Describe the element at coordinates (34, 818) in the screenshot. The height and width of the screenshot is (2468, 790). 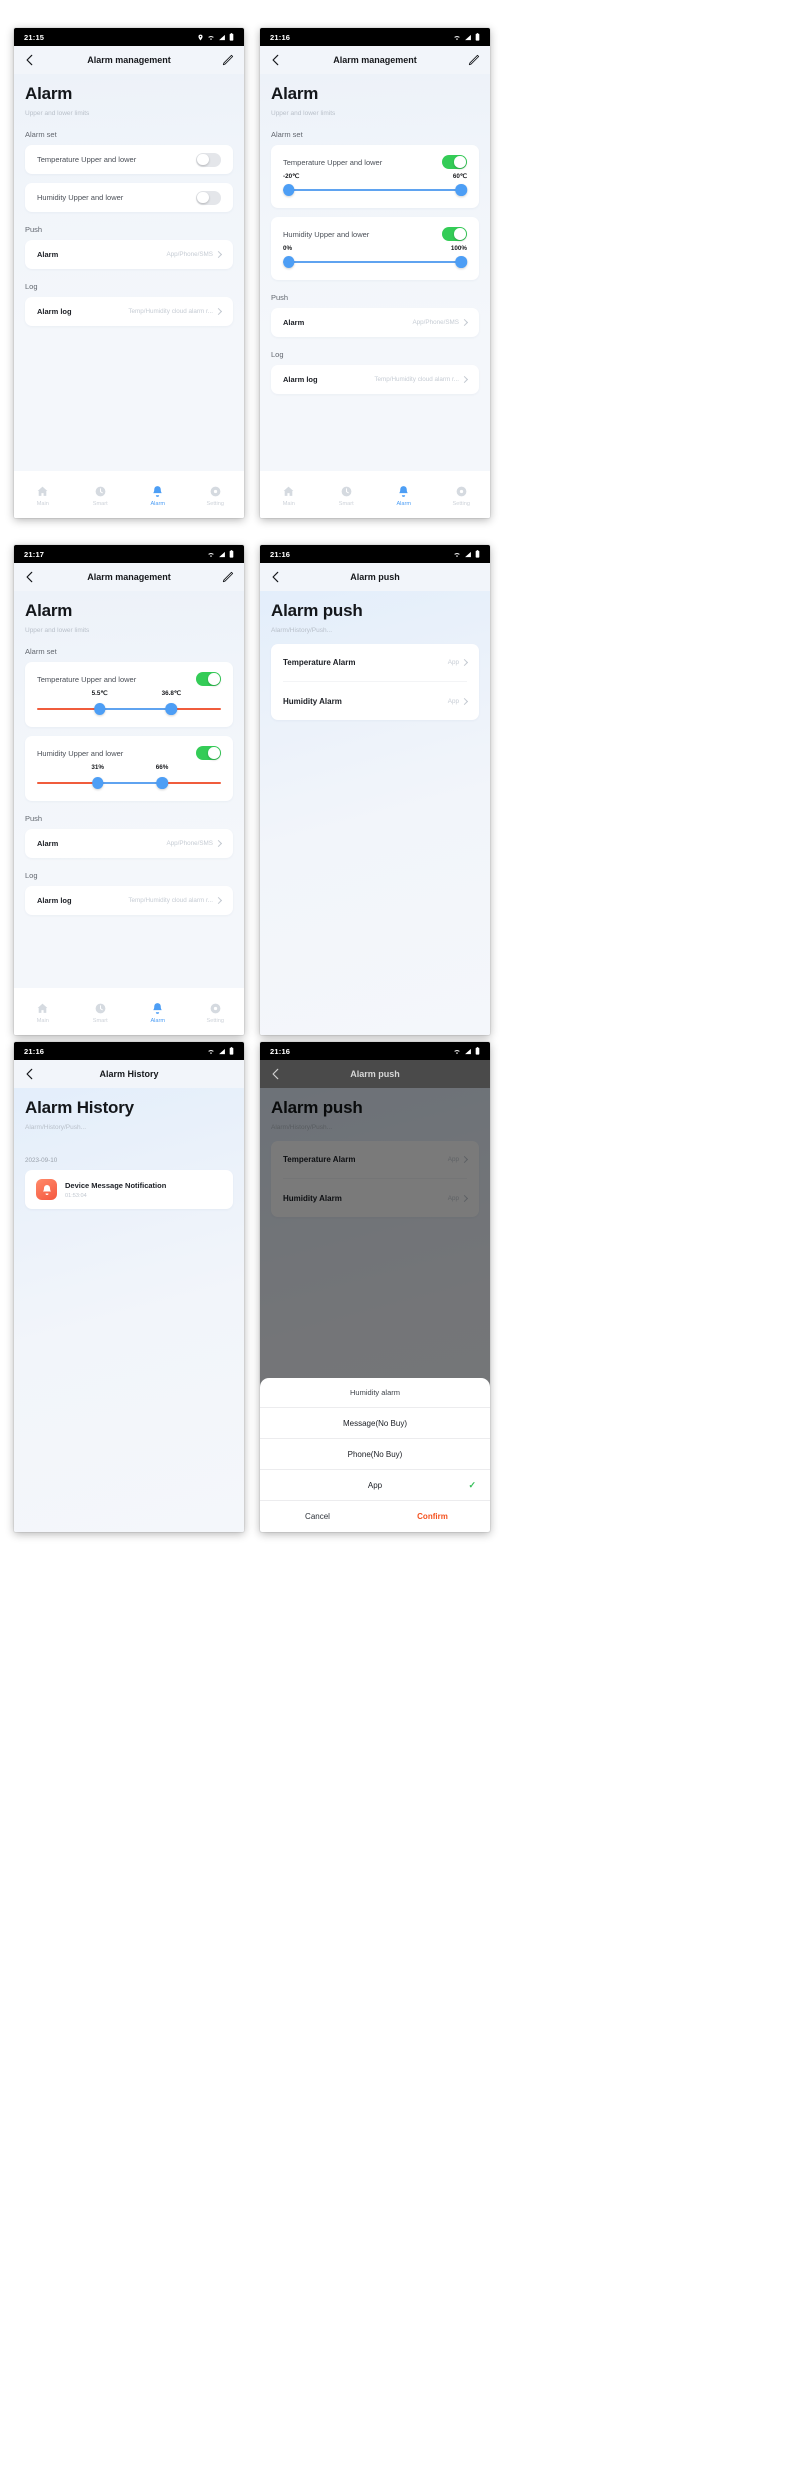
I see `section-label-push: Push` at that location.